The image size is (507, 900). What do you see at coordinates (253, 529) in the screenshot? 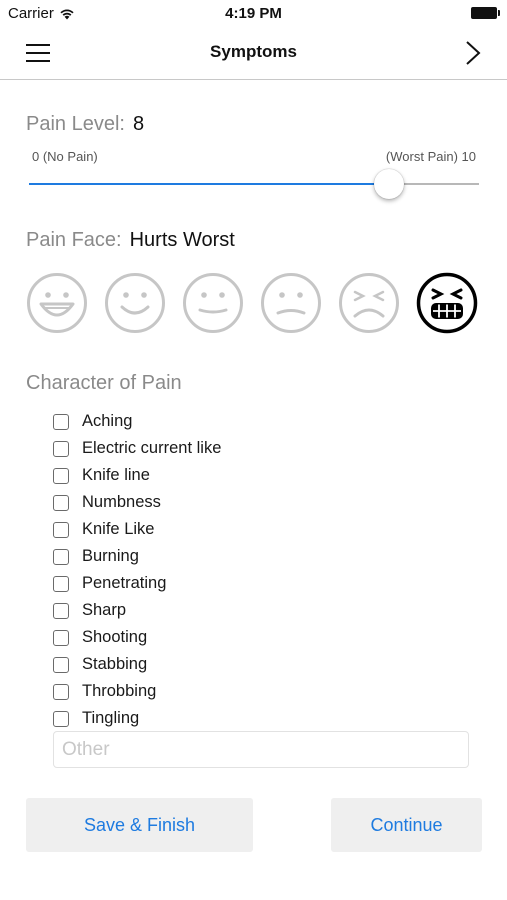
I see `checkbox-row: Knife Like` at bounding box center [253, 529].